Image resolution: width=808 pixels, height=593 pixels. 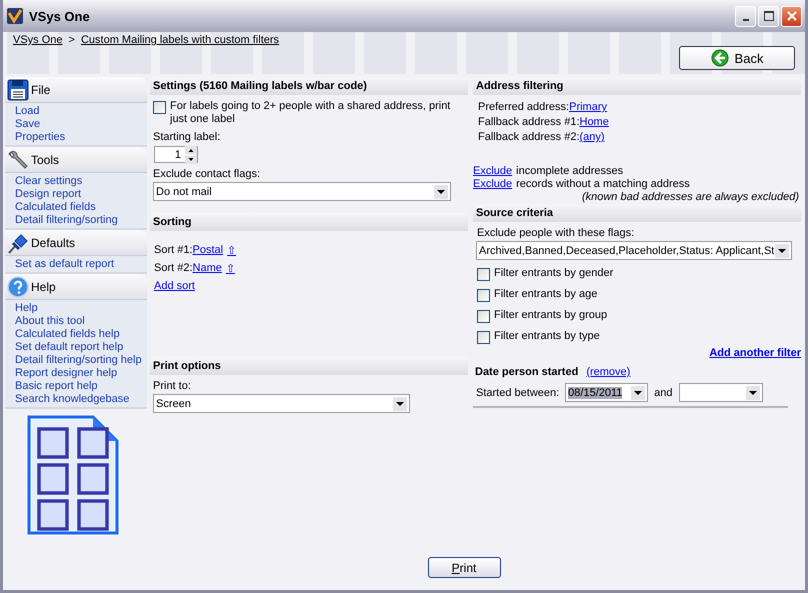 I want to click on maximize-button, so click(x=768, y=16).